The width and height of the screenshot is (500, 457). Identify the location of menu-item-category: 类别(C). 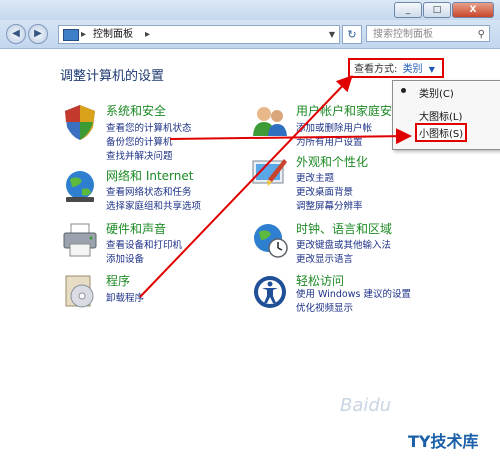
(436, 92).